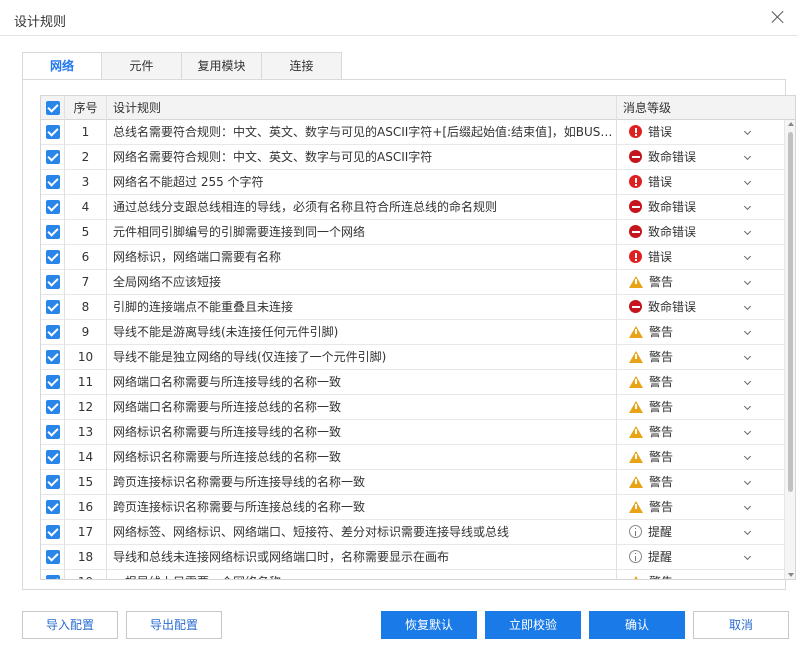 This screenshot has width=798, height=653. Describe the element at coordinates (418, 232) in the screenshot. I see `table-row: 5 元件相同引脚编号的引脚需要连接到同一个网络 致命错误` at that location.